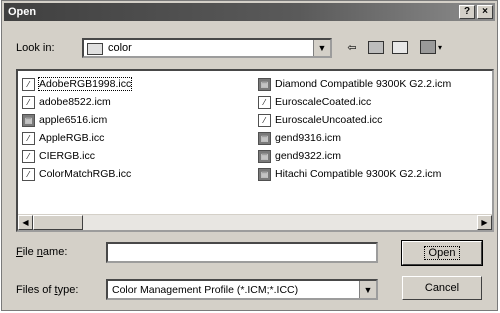 This screenshot has width=500, height=313. Describe the element at coordinates (25, 222) in the screenshot. I see `scroll-left-icon: ◀` at that location.